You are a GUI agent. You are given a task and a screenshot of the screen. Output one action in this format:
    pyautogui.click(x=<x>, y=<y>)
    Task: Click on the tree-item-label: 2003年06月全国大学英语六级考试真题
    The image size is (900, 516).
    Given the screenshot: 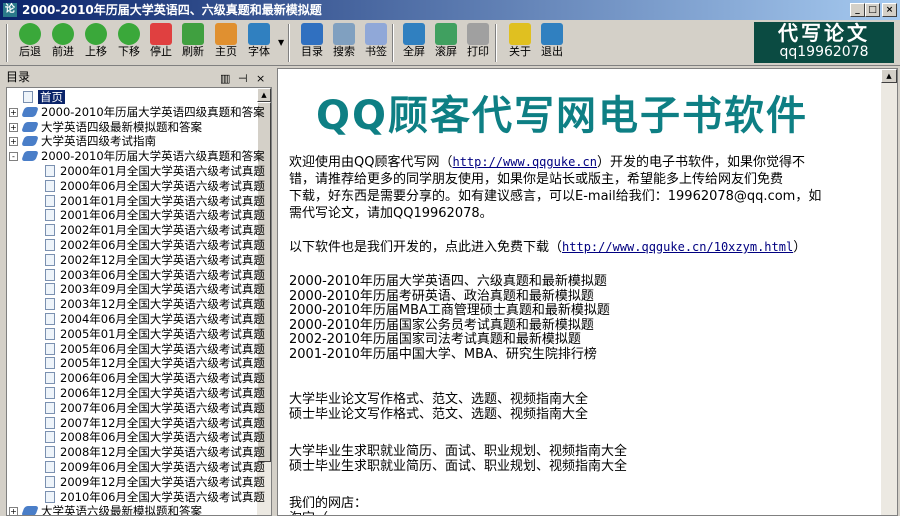 What is the action you would take?
    pyautogui.click(x=162, y=274)
    